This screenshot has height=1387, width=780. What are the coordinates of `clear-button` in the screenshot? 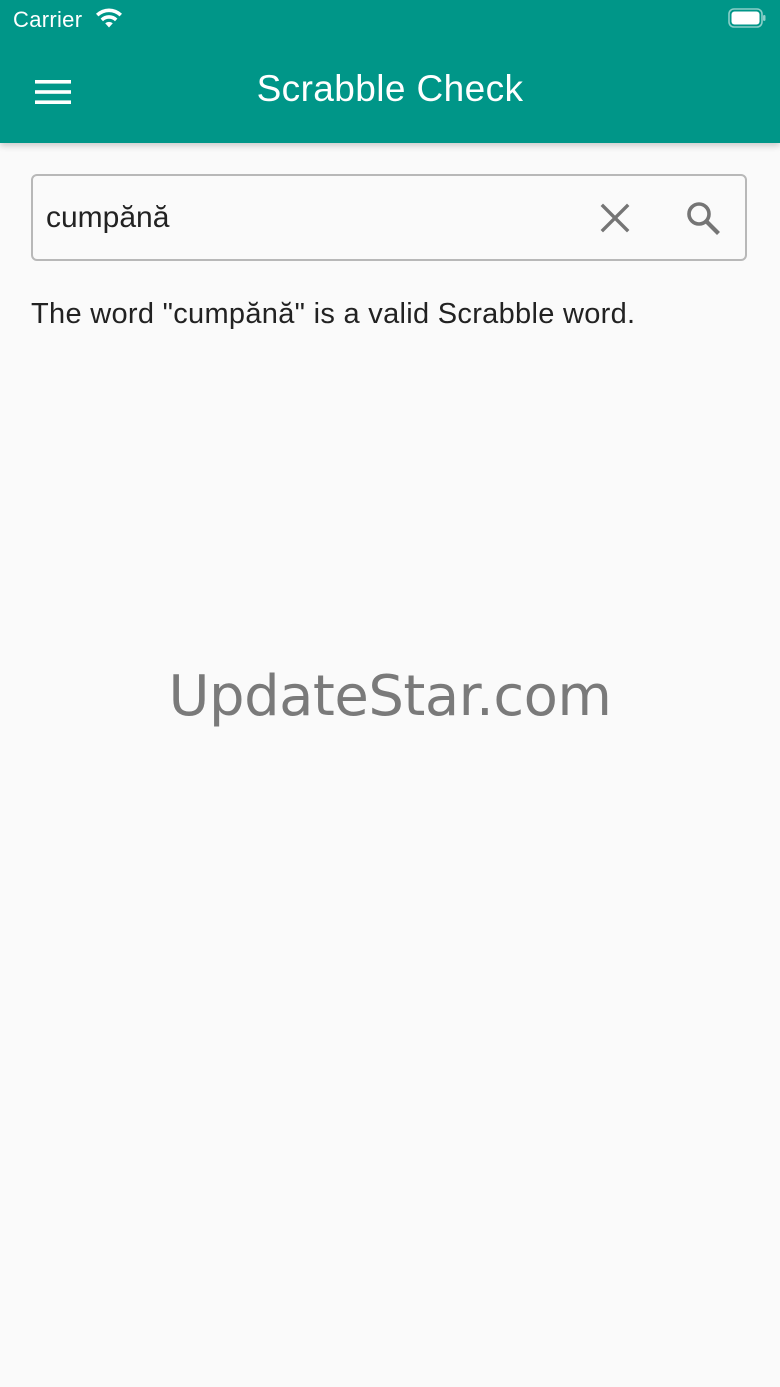 It's located at (615, 218).